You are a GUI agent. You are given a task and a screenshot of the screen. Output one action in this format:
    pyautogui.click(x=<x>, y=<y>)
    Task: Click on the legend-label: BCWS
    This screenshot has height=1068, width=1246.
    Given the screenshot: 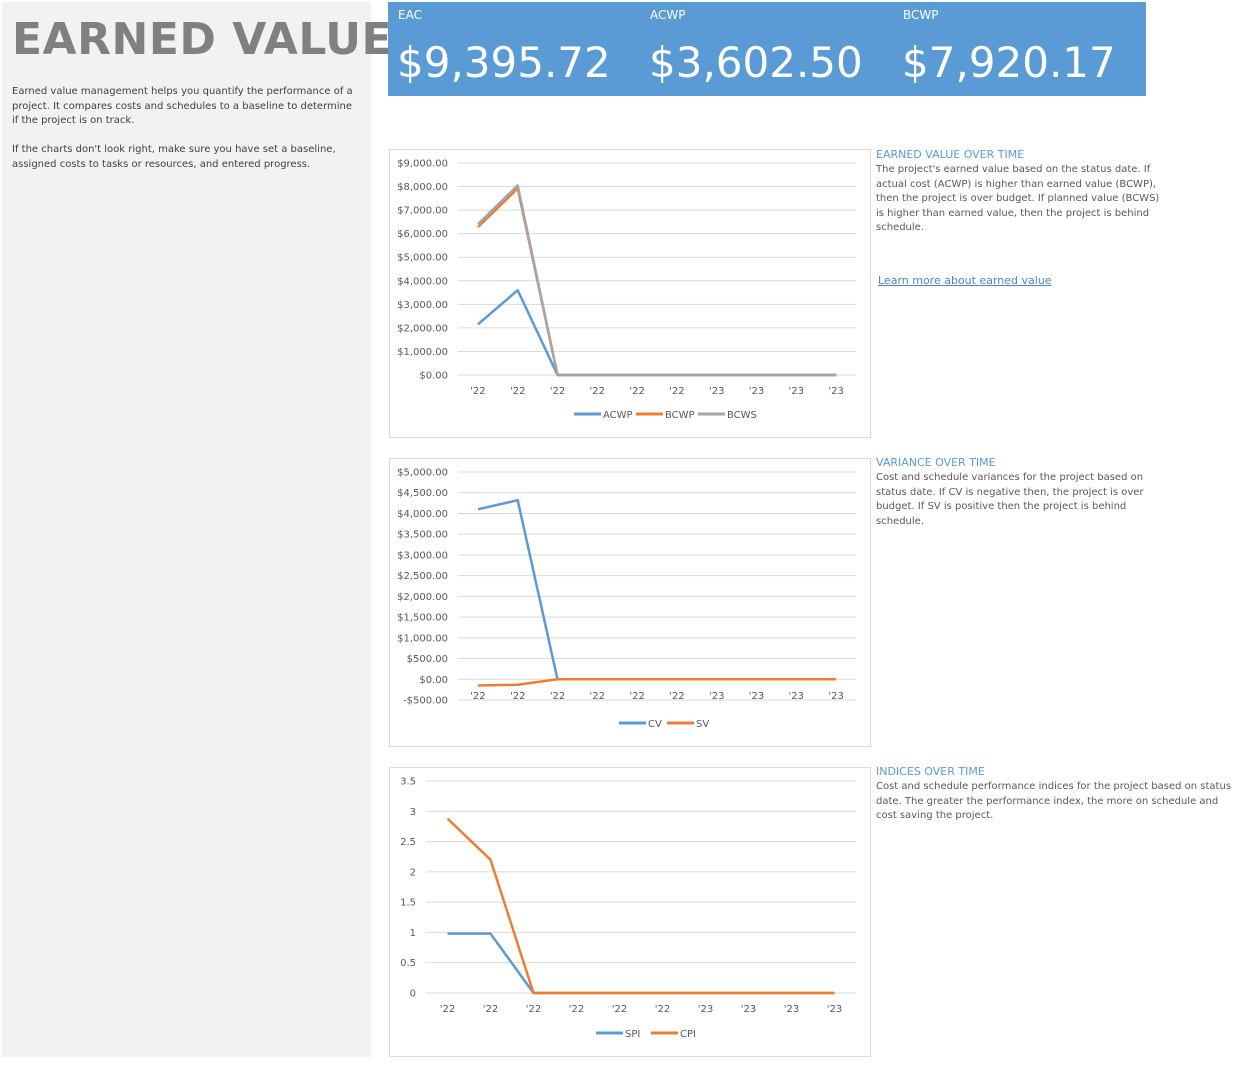 What is the action you would take?
    pyautogui.click(x=742, y=415)
    